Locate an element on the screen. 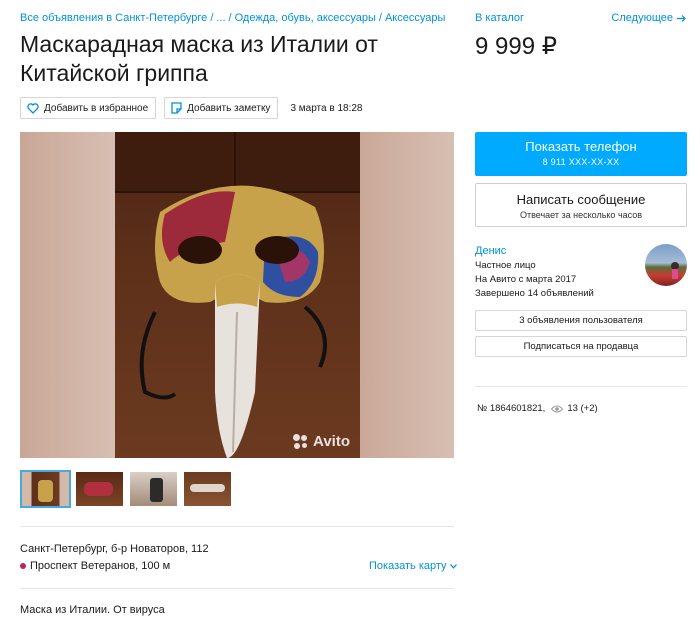 The image size is (700, 640). avatar-image is located at coordinates (675, 270).